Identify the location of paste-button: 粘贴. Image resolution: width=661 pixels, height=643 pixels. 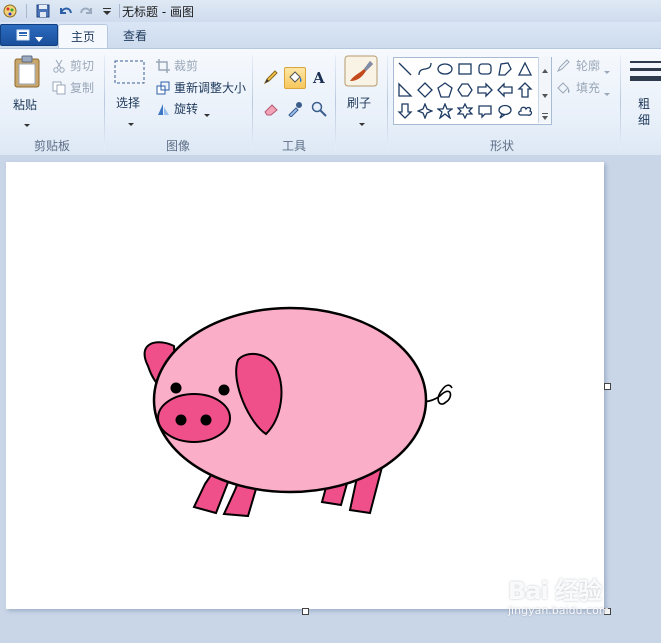
(27, 90).